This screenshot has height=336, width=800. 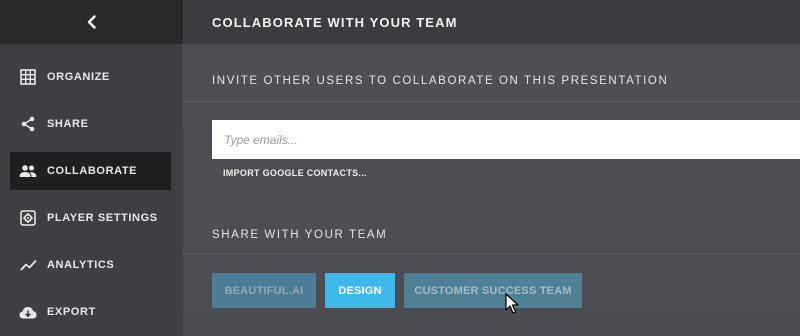 What do you see at coordinates (28, 312) in the screenshot?
I see `cloud-download-icon` at bounding box center [28, 312].